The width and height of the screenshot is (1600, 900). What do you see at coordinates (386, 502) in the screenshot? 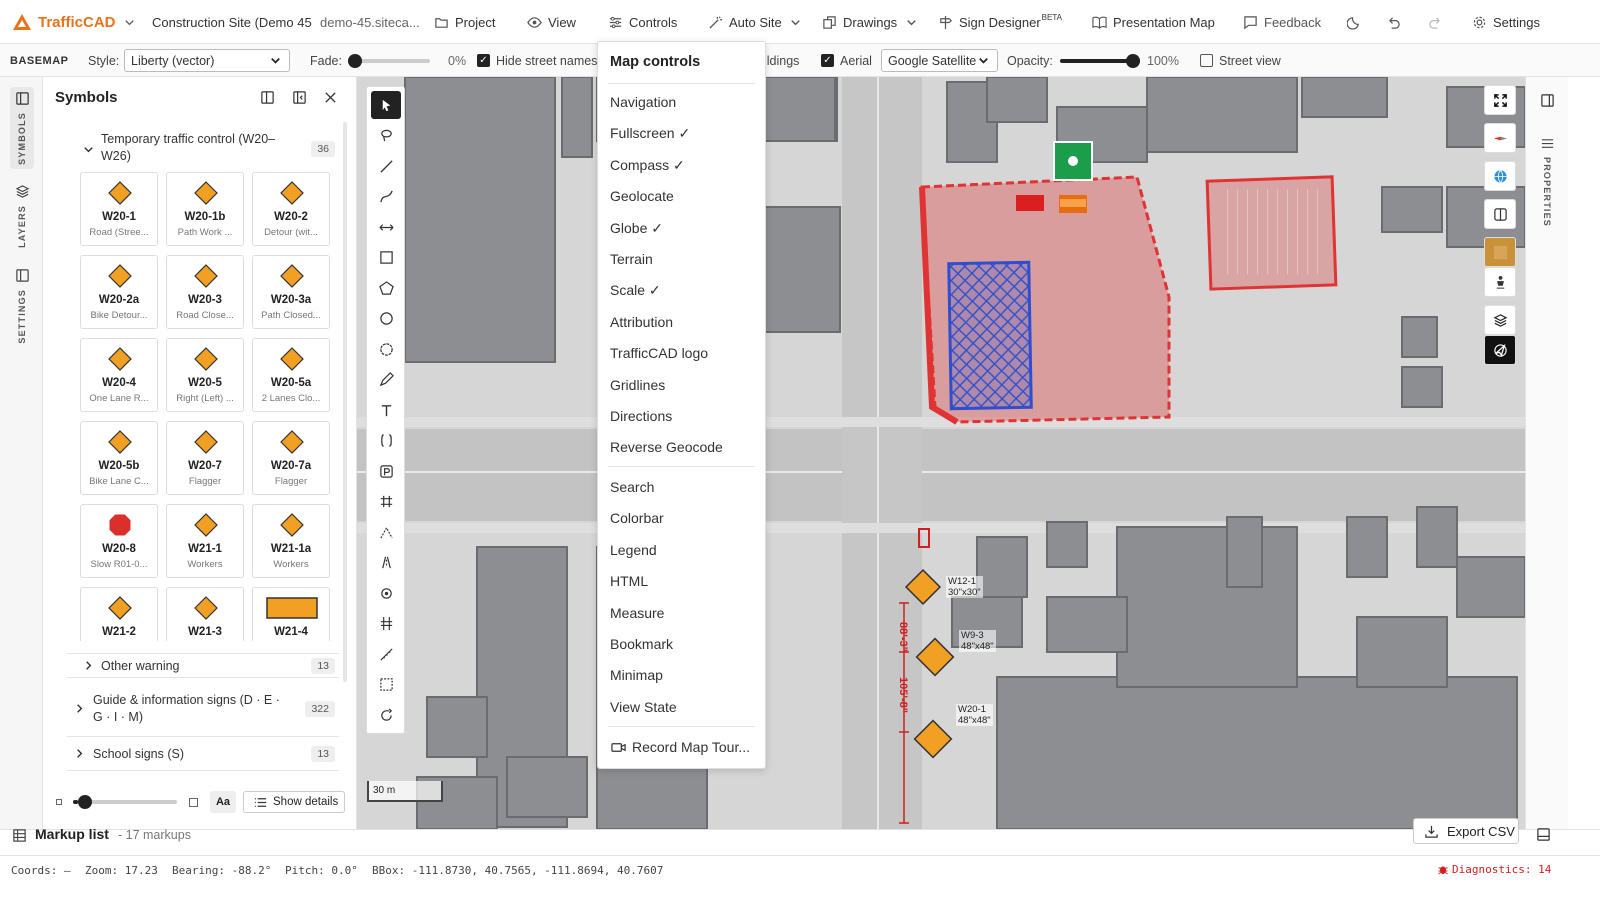
I see `crosswalk-tool` at bounding box center [386, 502].